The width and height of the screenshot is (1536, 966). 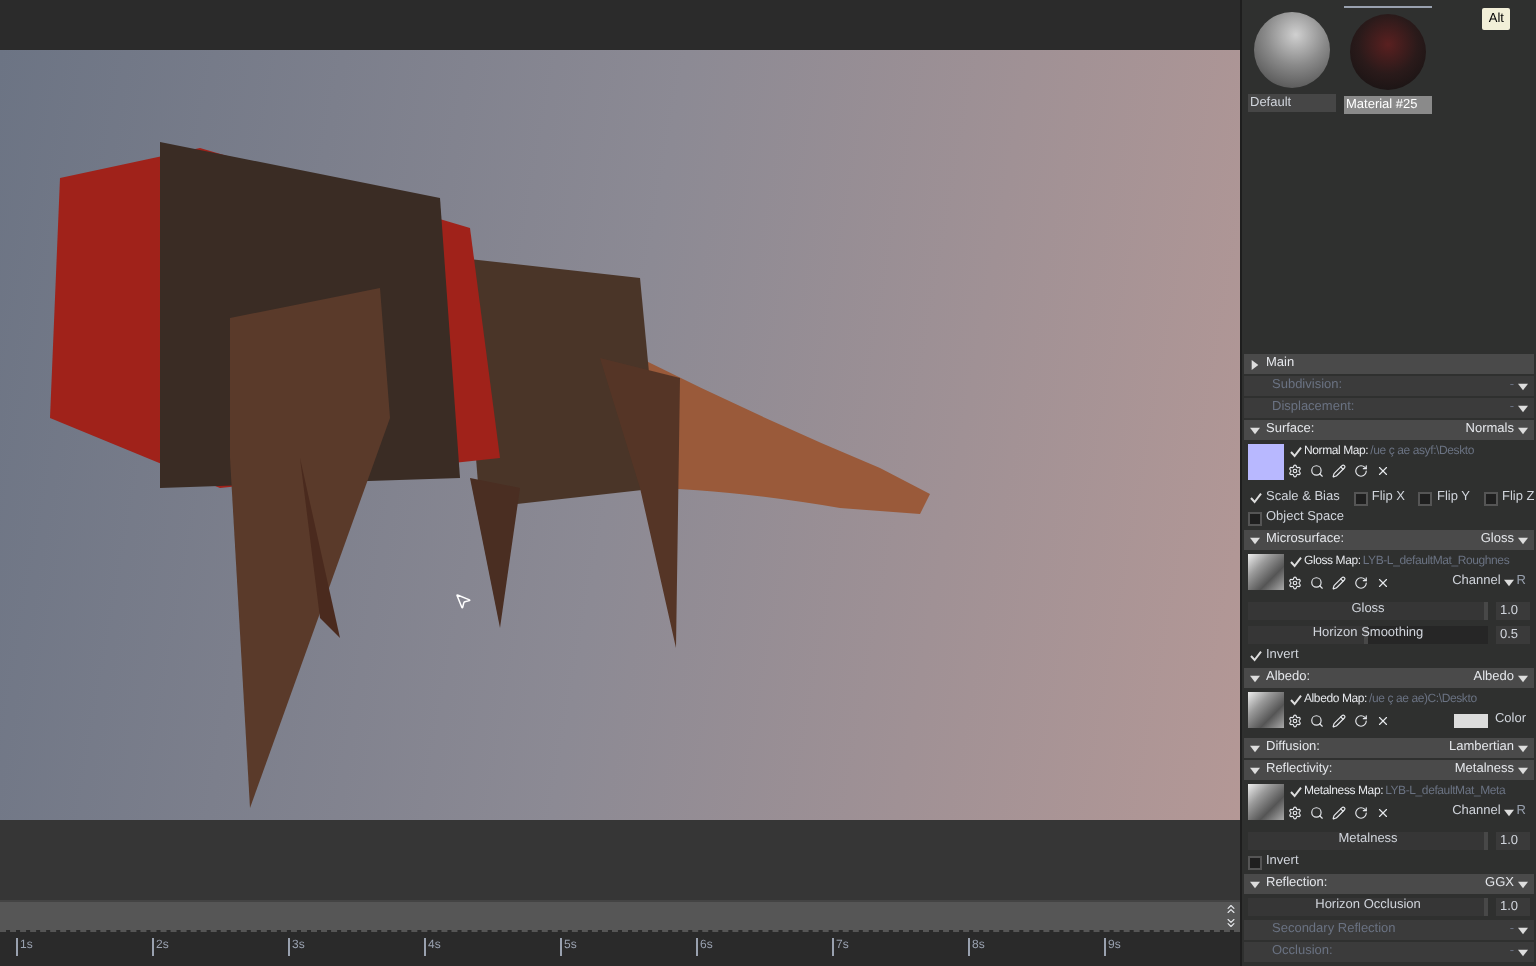 I want to click on expand-up-icon, so click(x=1231, y=909).